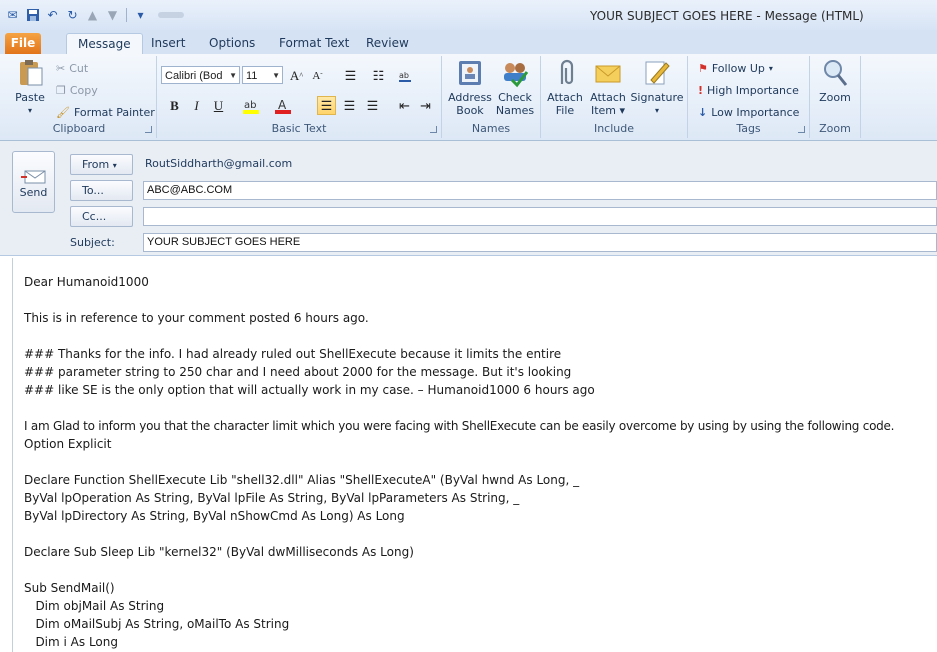  I want to click on tab-options: Options, so click(232, 43).